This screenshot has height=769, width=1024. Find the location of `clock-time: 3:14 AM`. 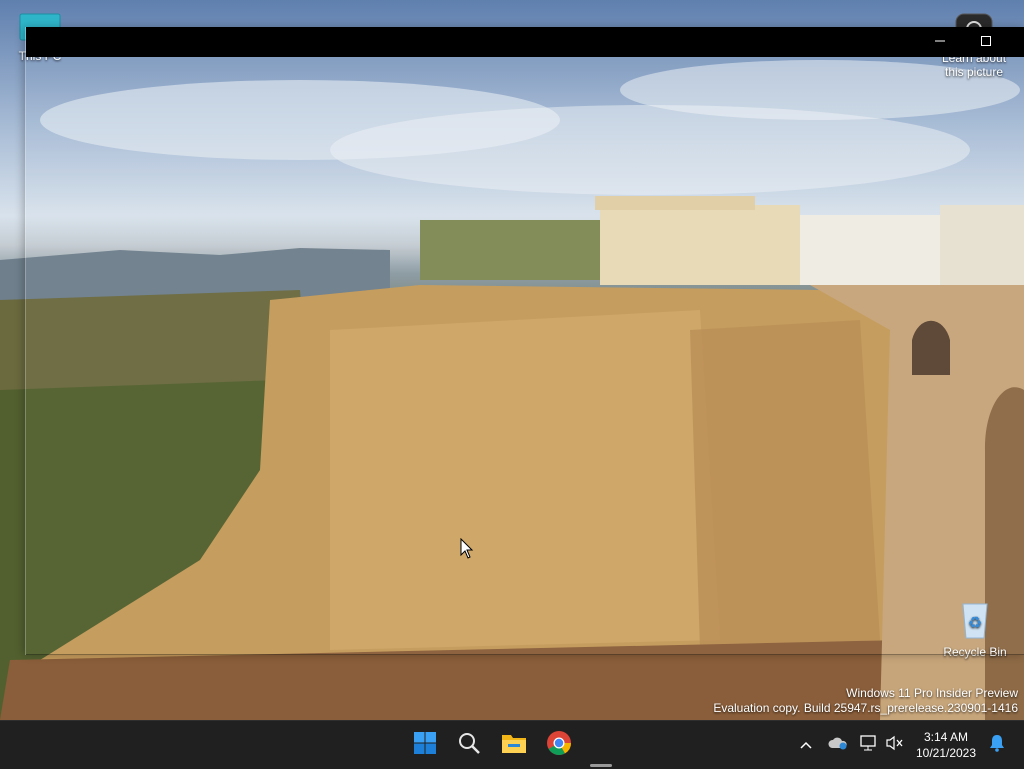

clock-time: 3:14 AM is located at coordinates (946, 737).